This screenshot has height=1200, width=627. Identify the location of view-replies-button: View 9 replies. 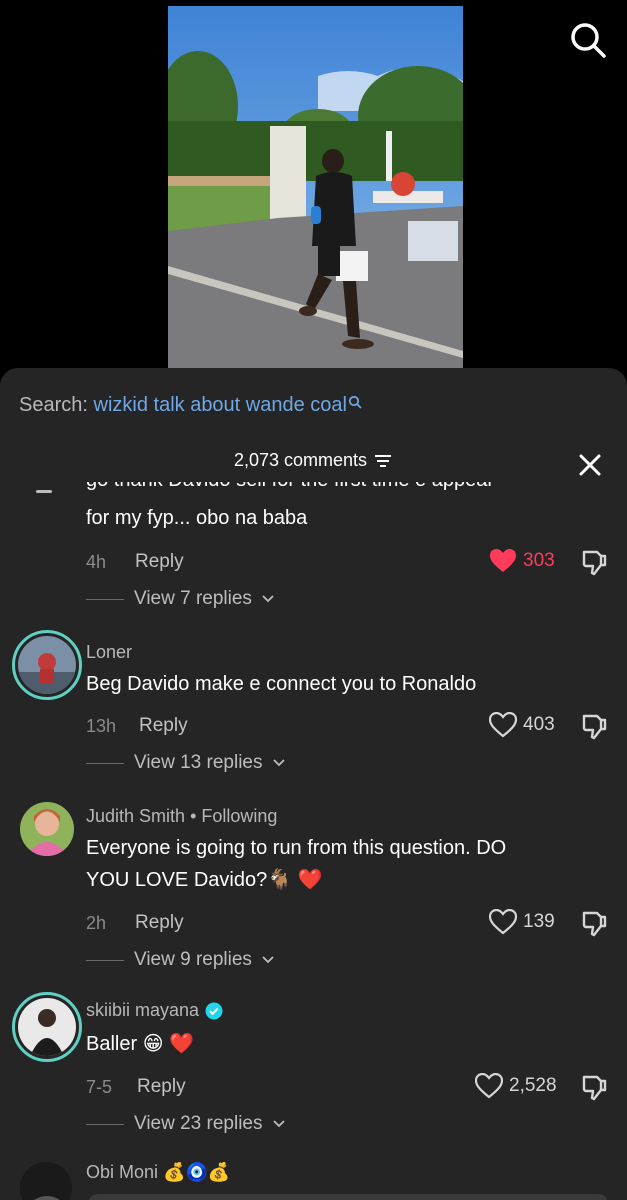
(180, 960).